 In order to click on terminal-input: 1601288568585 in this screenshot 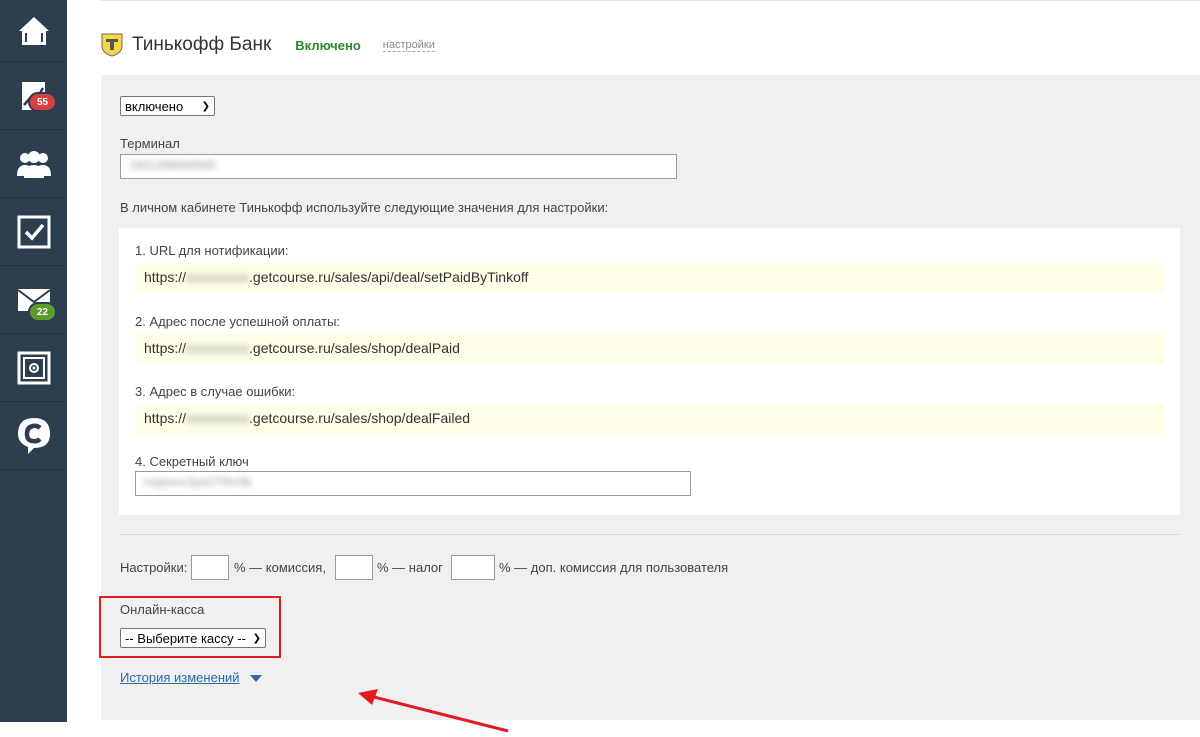, I will do `click(398, 166)`.